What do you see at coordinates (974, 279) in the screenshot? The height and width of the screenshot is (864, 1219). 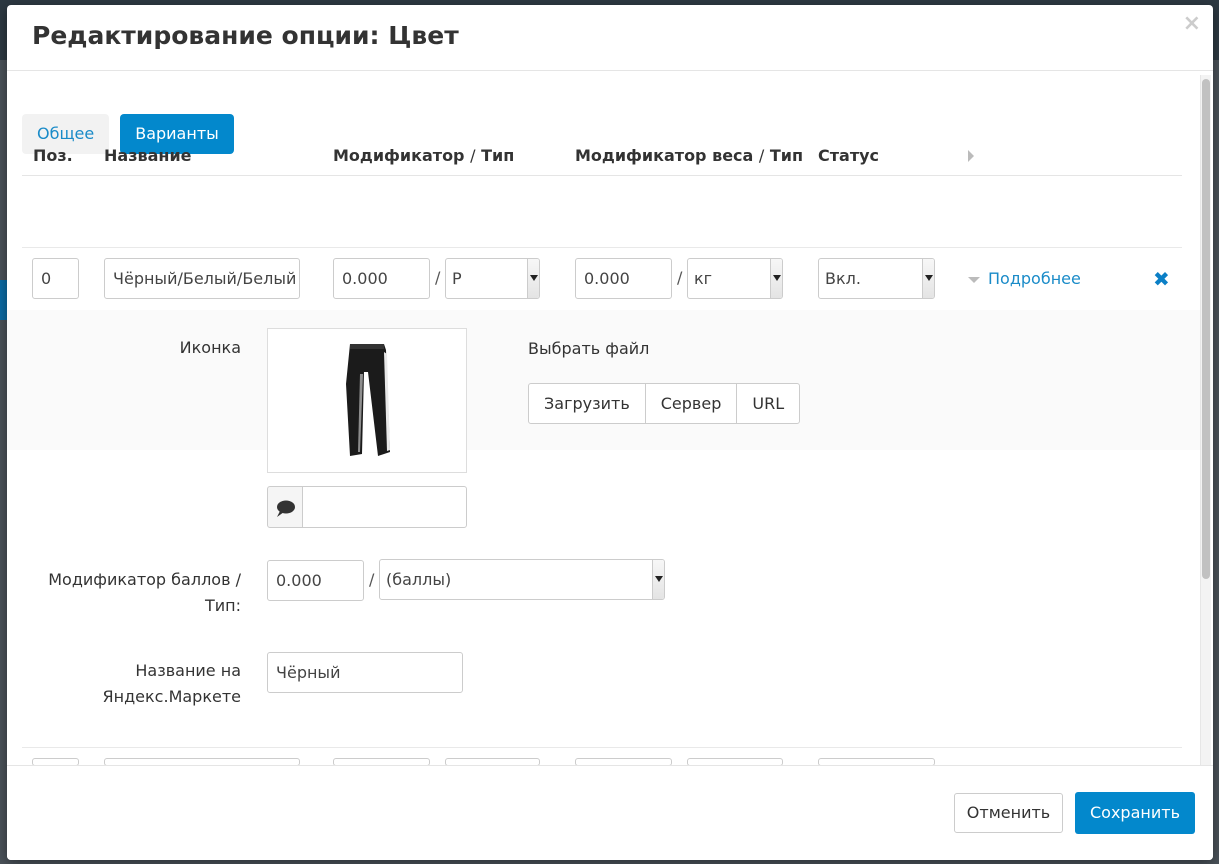 I see `caret-down-icon` at bounding box center [974, 279].